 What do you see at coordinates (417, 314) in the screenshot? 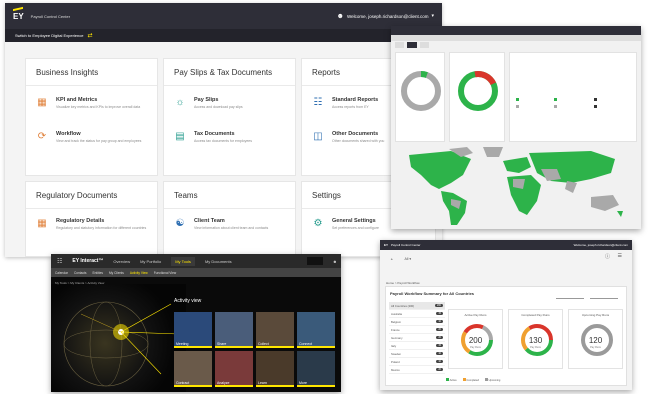
I see `list-item: Australia 15` at bounding box center [417, 314].